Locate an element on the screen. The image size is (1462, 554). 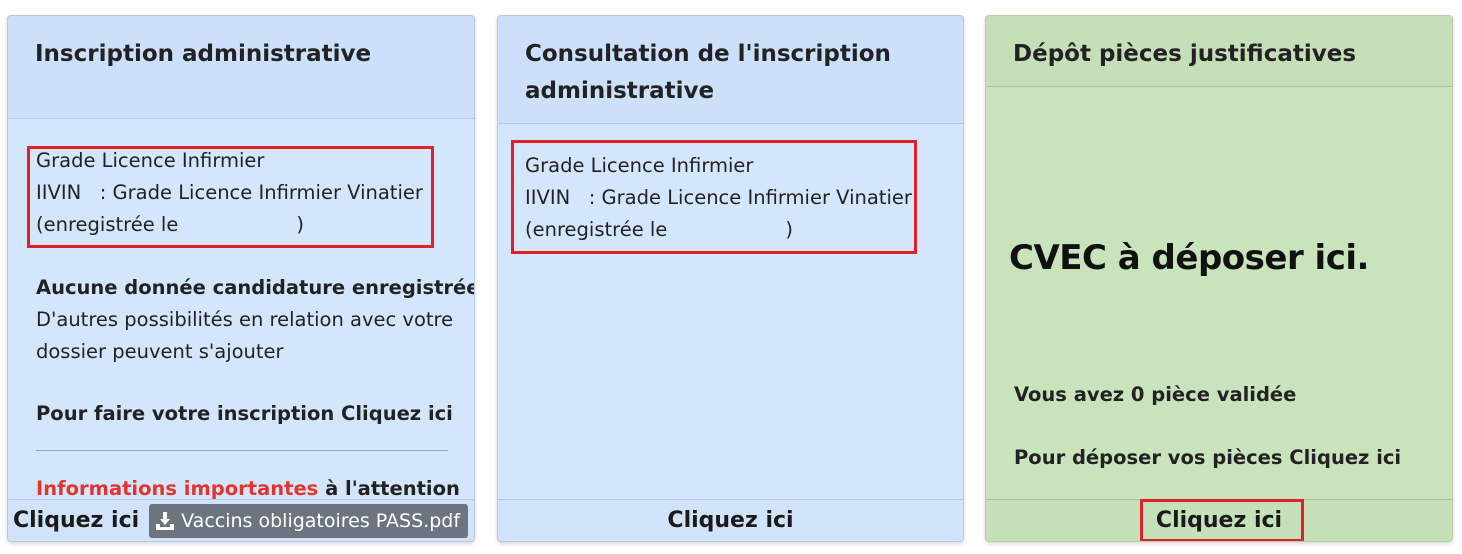
card-title-line: administrative is located at coordinates (620, 91).